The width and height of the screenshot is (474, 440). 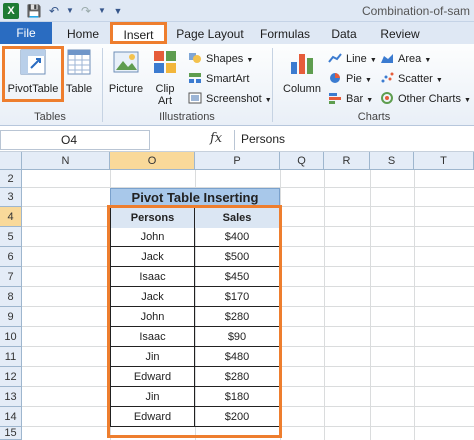 I want to click on row-header: 6, so click(x=11, y=257).